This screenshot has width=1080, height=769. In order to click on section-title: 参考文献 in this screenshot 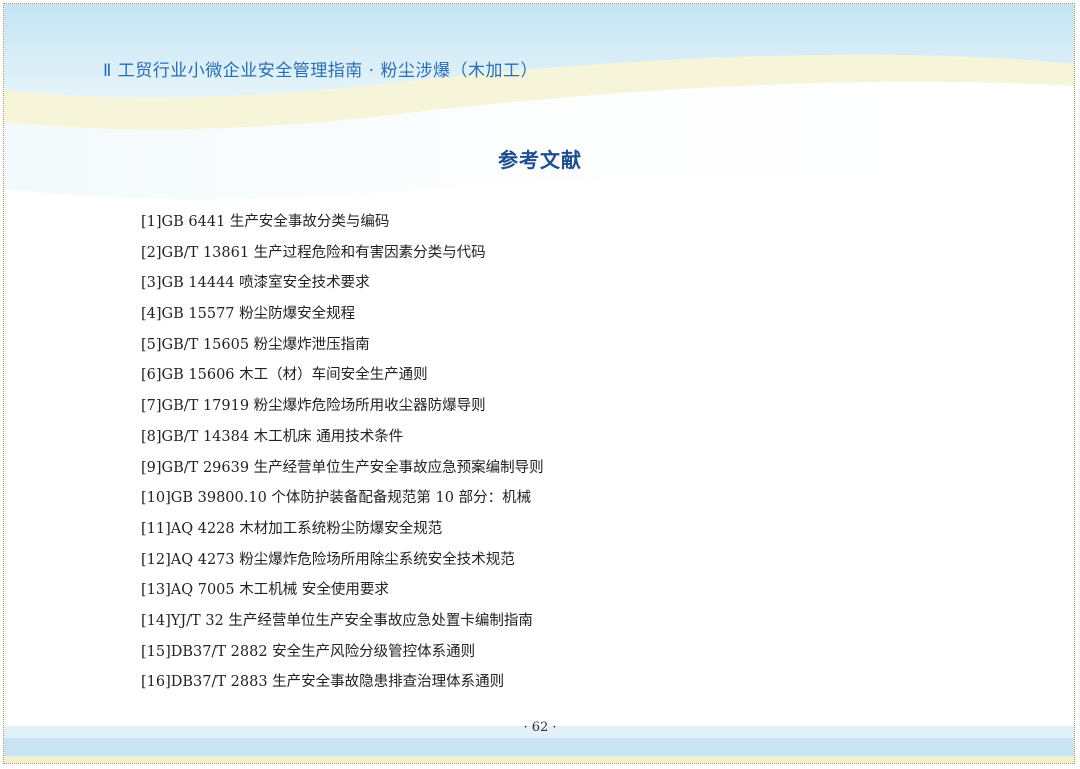, I will do `click(540, 160)`.